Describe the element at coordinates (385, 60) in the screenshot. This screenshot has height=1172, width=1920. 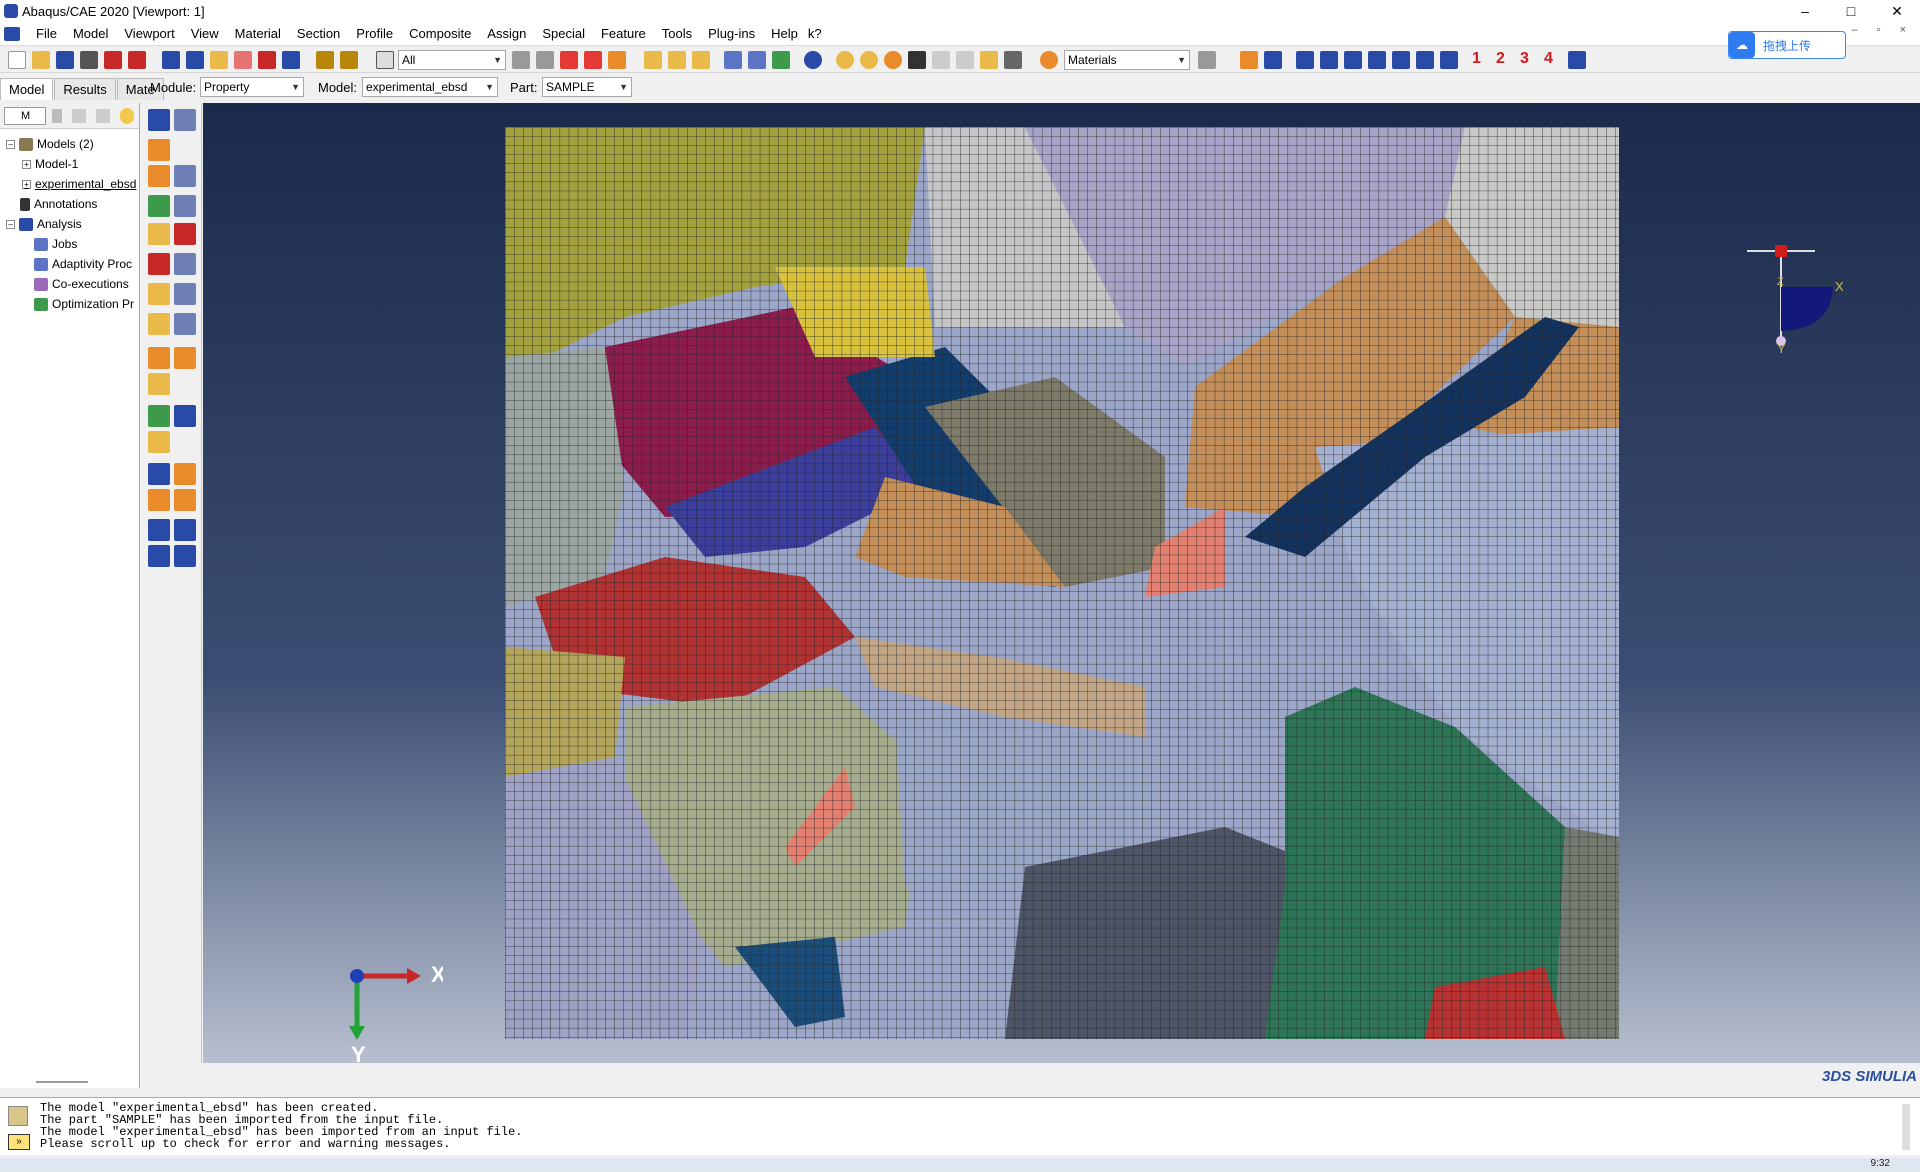
I see `select-arrow-icon` at that location.